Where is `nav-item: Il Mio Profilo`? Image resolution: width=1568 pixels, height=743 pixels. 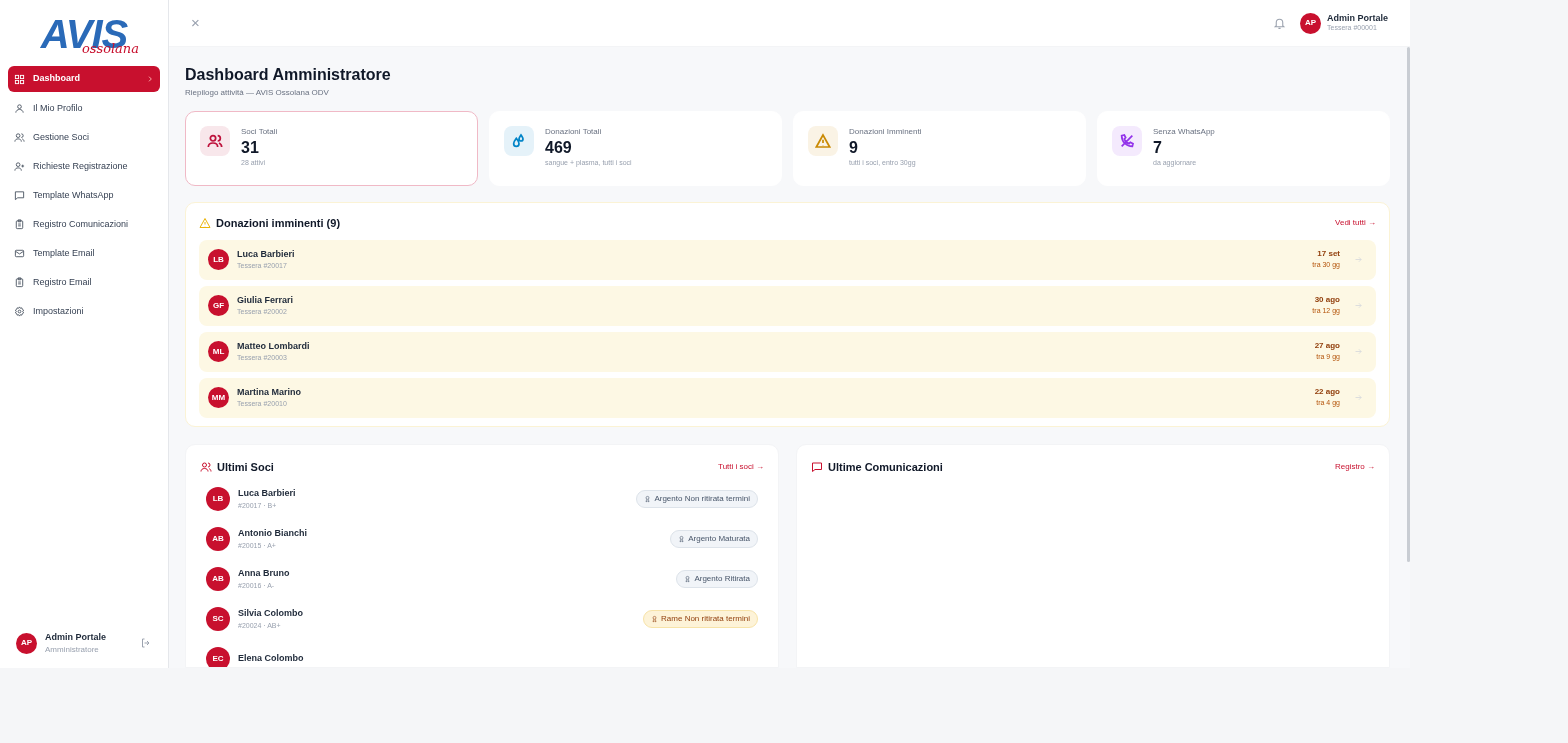
nav-item: Il Mio Profilo is located at coordinates (84, 108).